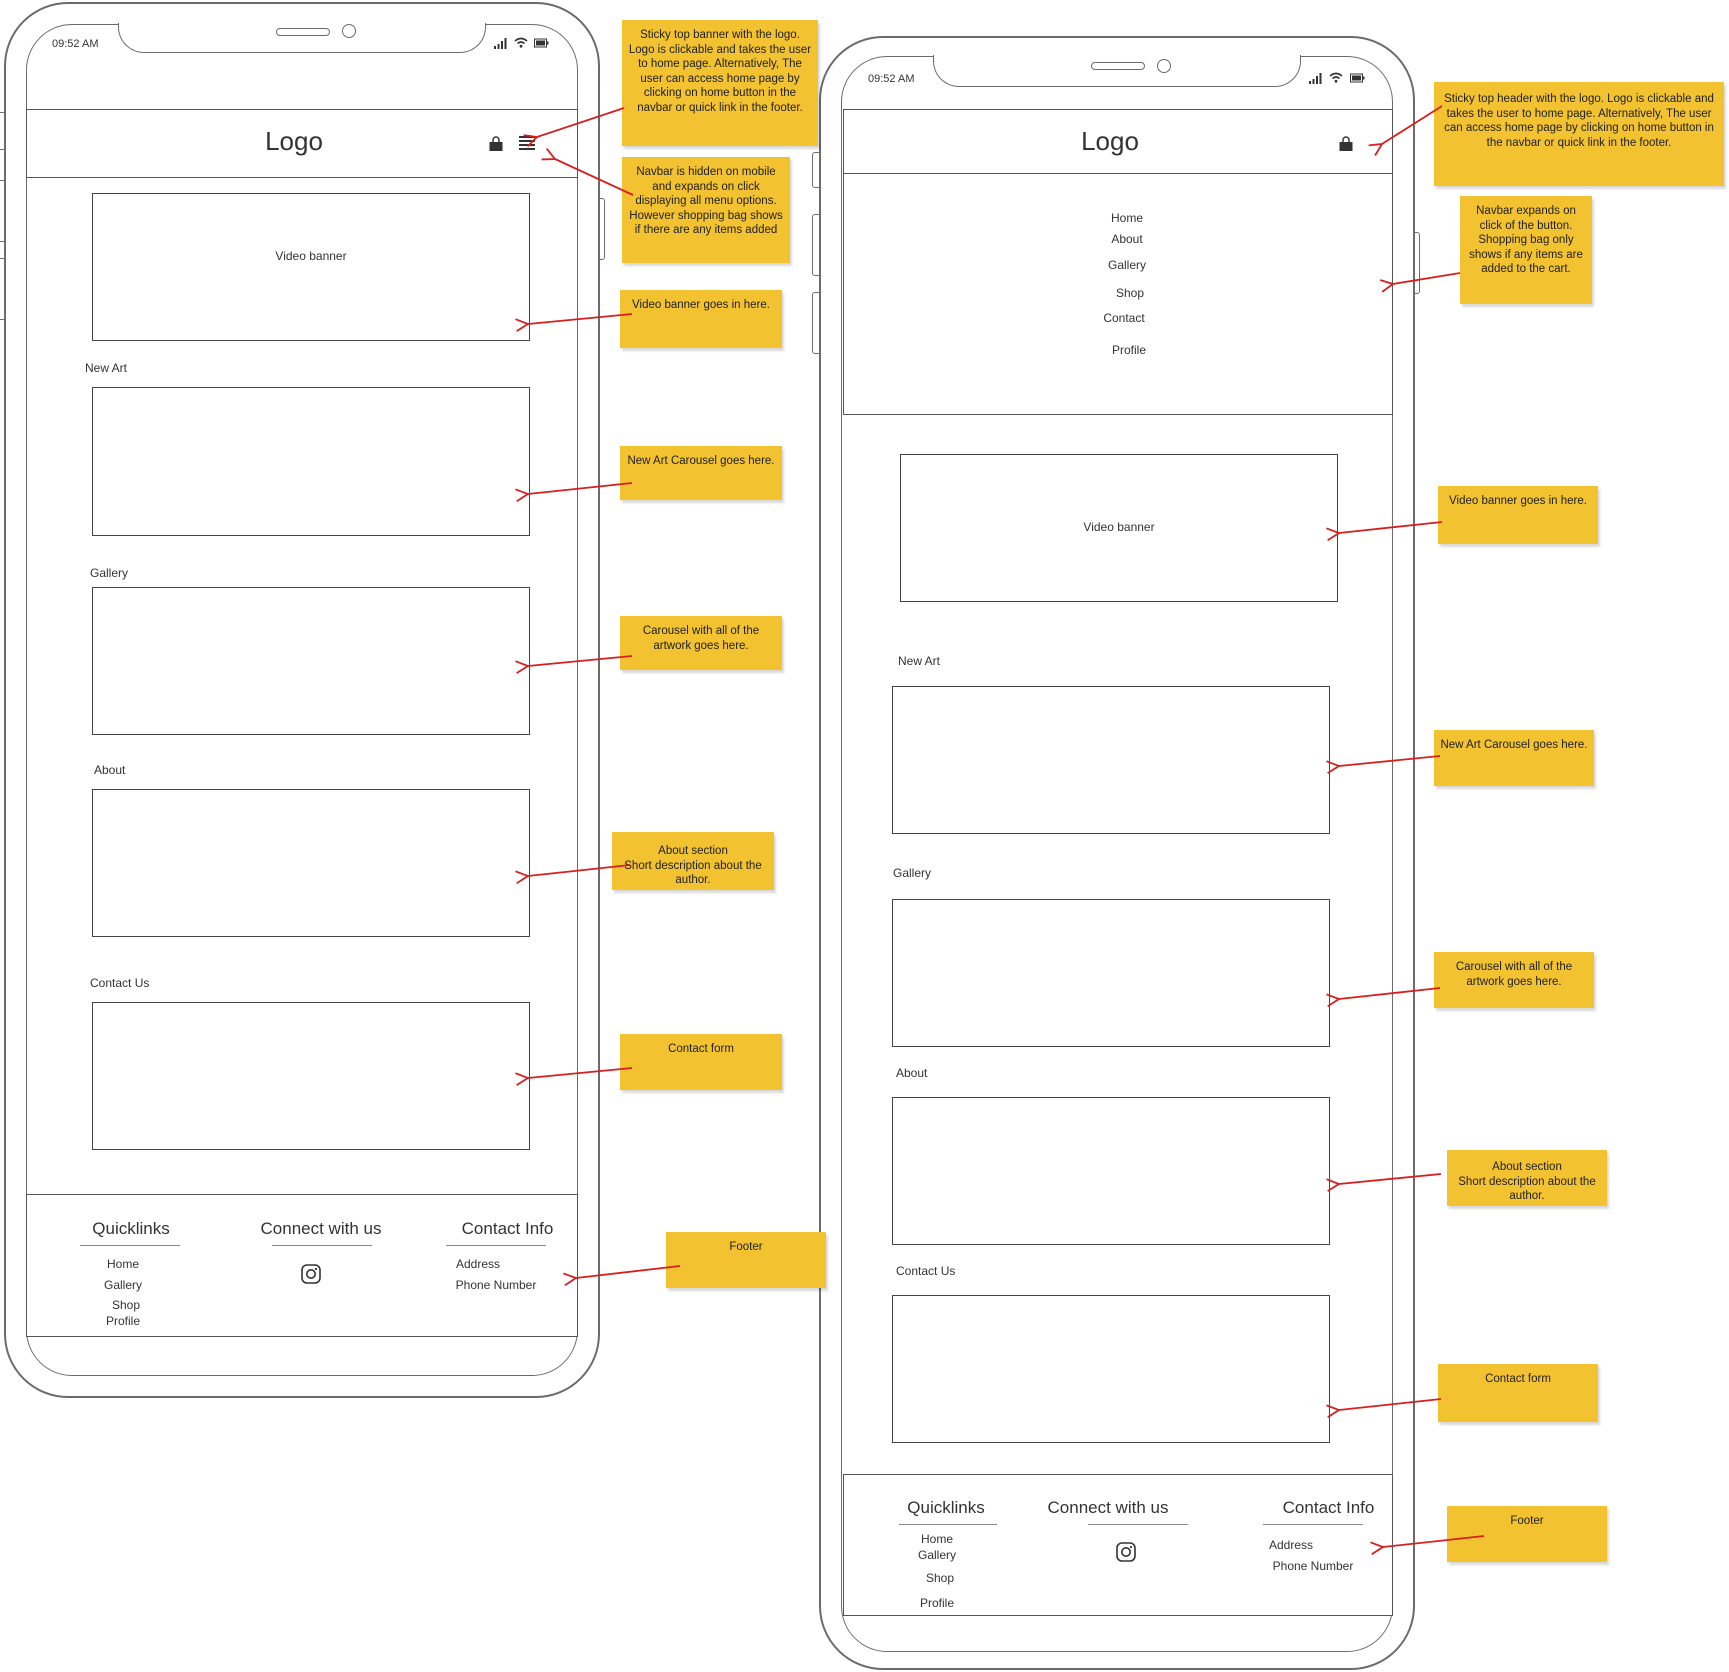  What do you see at coordinates (1527, 1189) in the screenshot?
I see `note-right-about-line2: Short description about the author.` at bounding box center [1527, 1189].